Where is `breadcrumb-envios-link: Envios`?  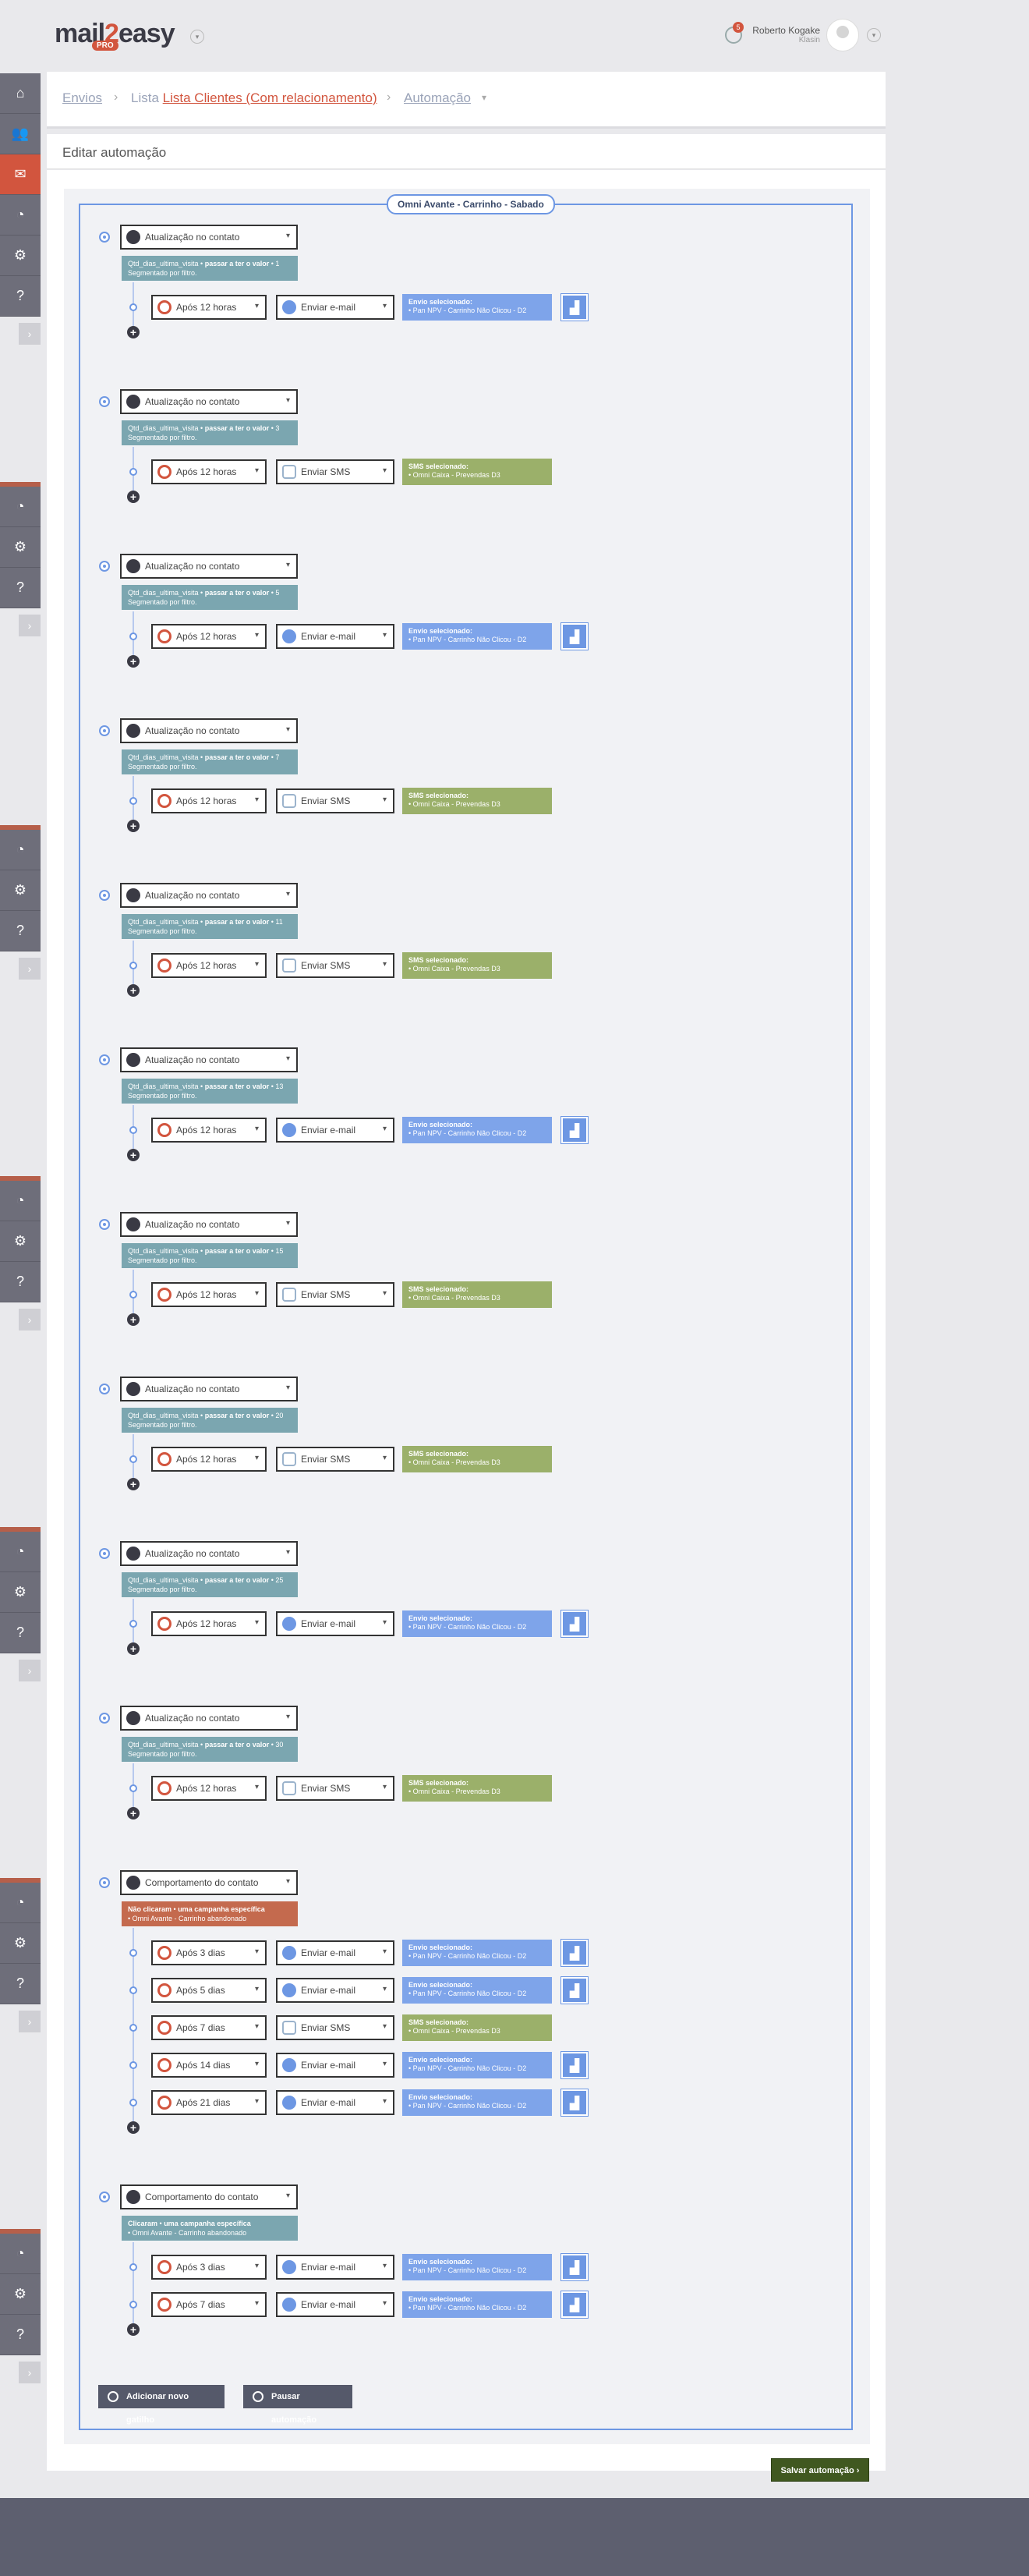
breadcrumb-envios-link: Envios is located at coordinates (82, 98).